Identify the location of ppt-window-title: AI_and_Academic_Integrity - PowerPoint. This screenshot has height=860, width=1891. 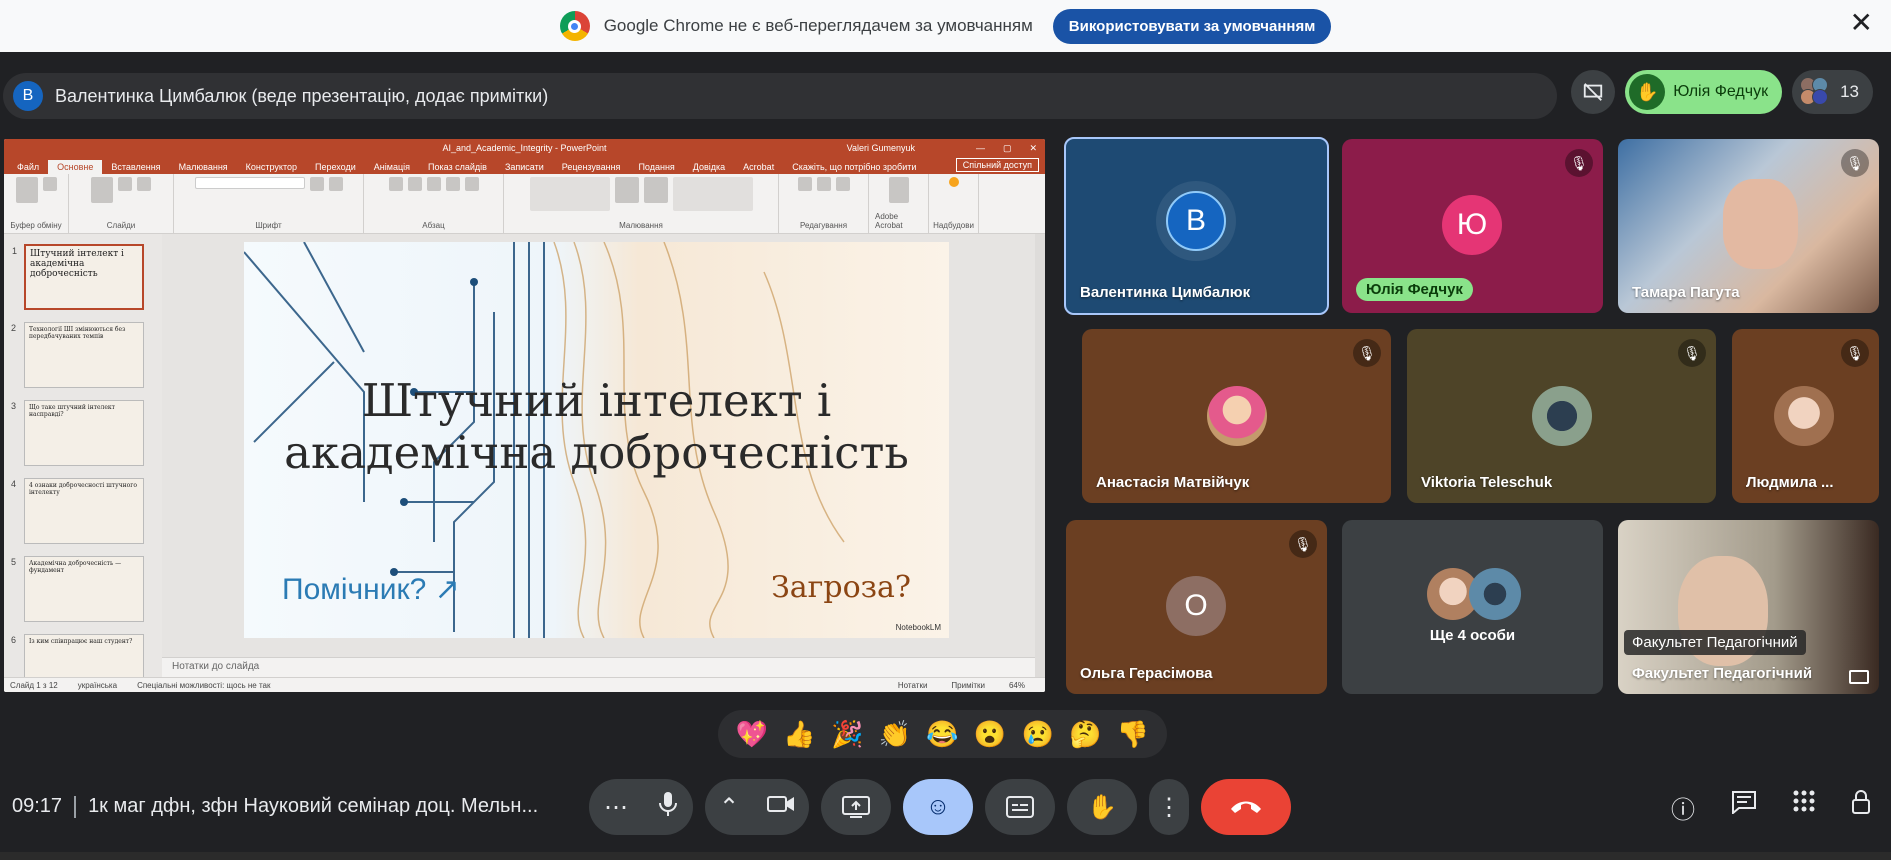
(524, 148).